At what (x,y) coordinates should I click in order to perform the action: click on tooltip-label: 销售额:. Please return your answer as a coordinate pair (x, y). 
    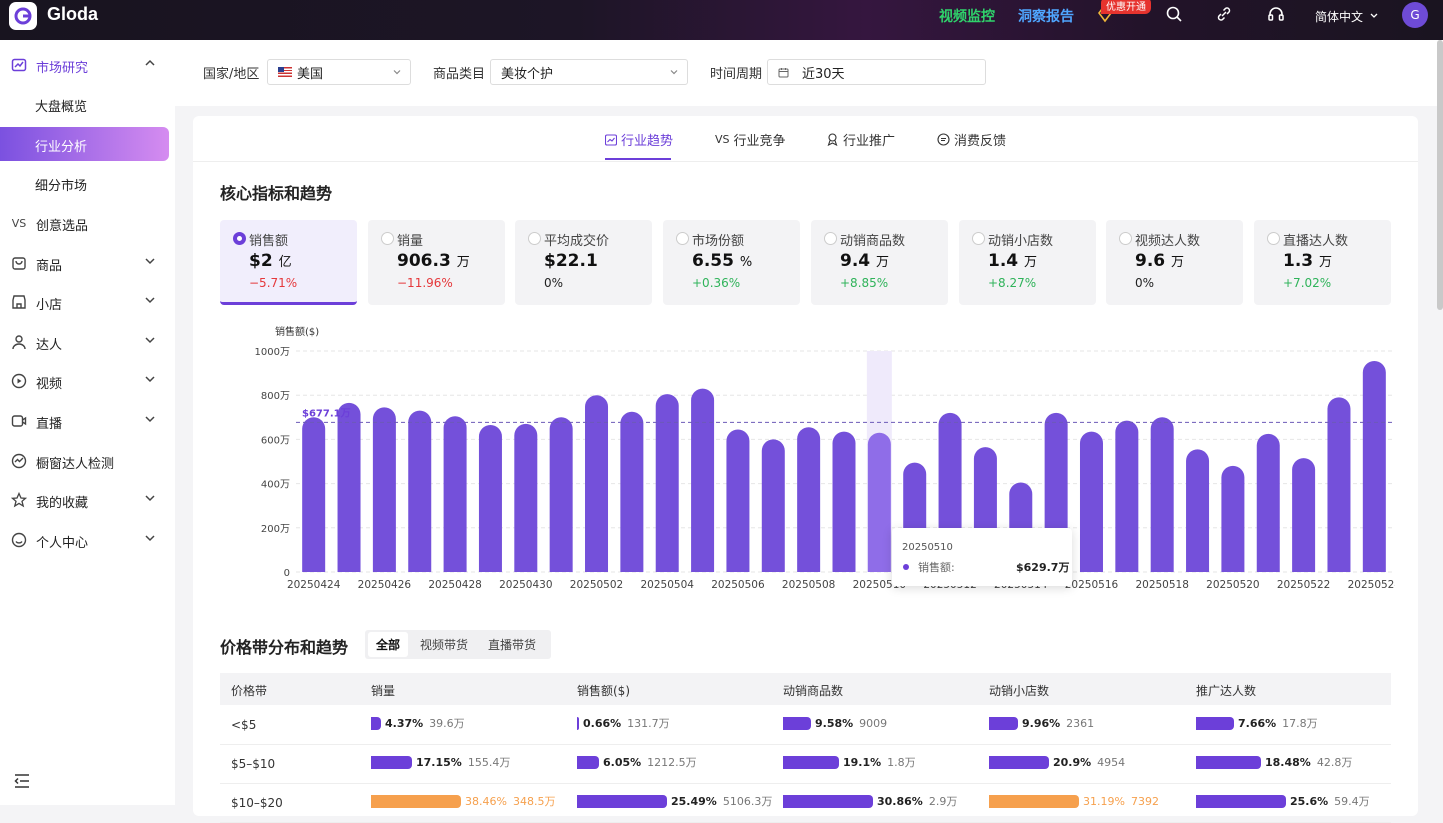
    Looking at the image, I should click on (936, 567).